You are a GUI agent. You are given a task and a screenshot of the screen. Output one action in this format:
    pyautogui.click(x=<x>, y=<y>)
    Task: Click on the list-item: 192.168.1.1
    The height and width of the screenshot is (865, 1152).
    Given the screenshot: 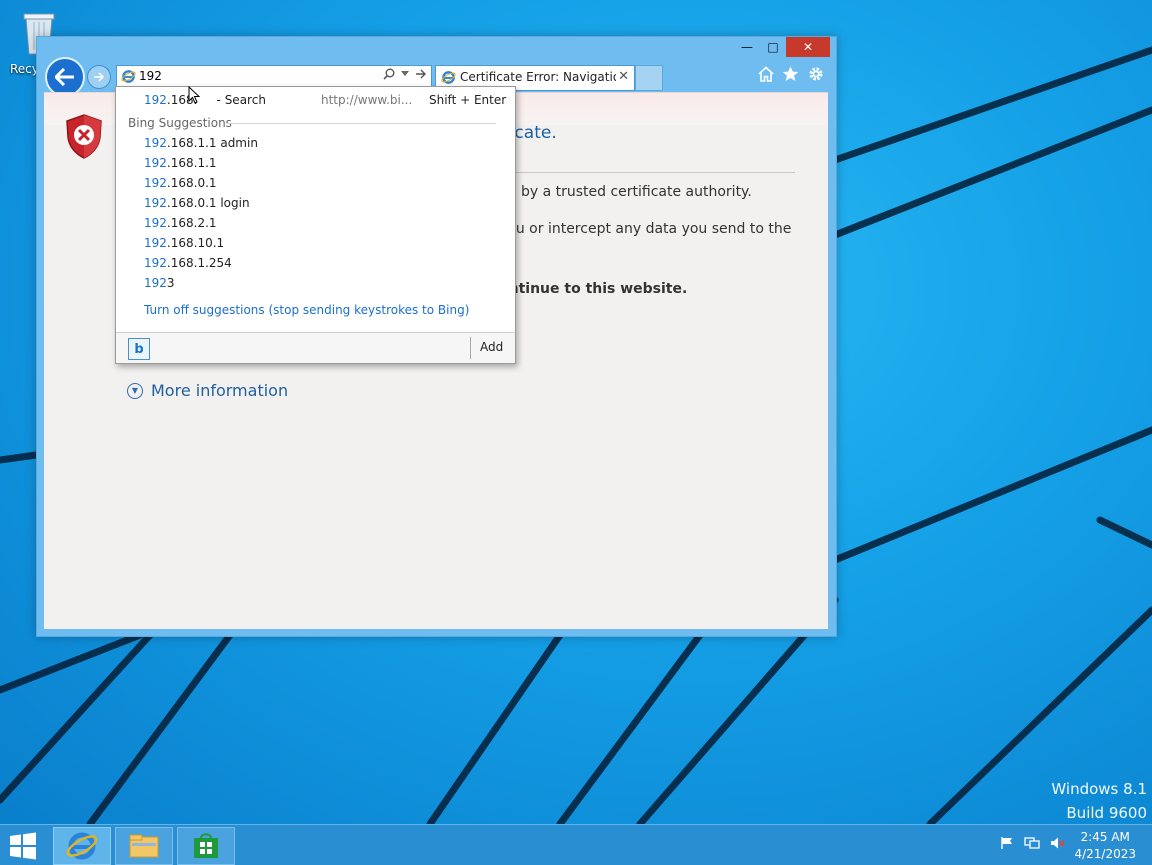 What is the action you would take?
    pyautogui.click(x=180, y=163)
    